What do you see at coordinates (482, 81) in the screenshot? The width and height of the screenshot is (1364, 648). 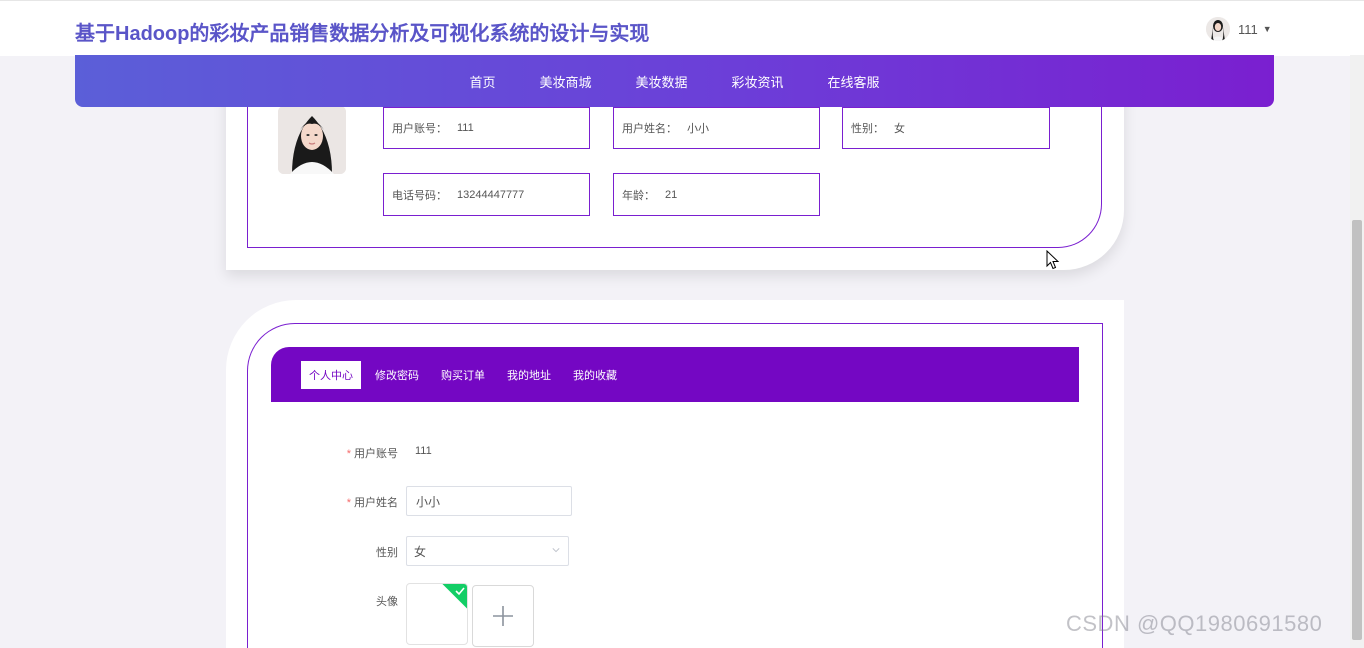 I see `nav-item-home: 首页` at bounding box center [482, 81].